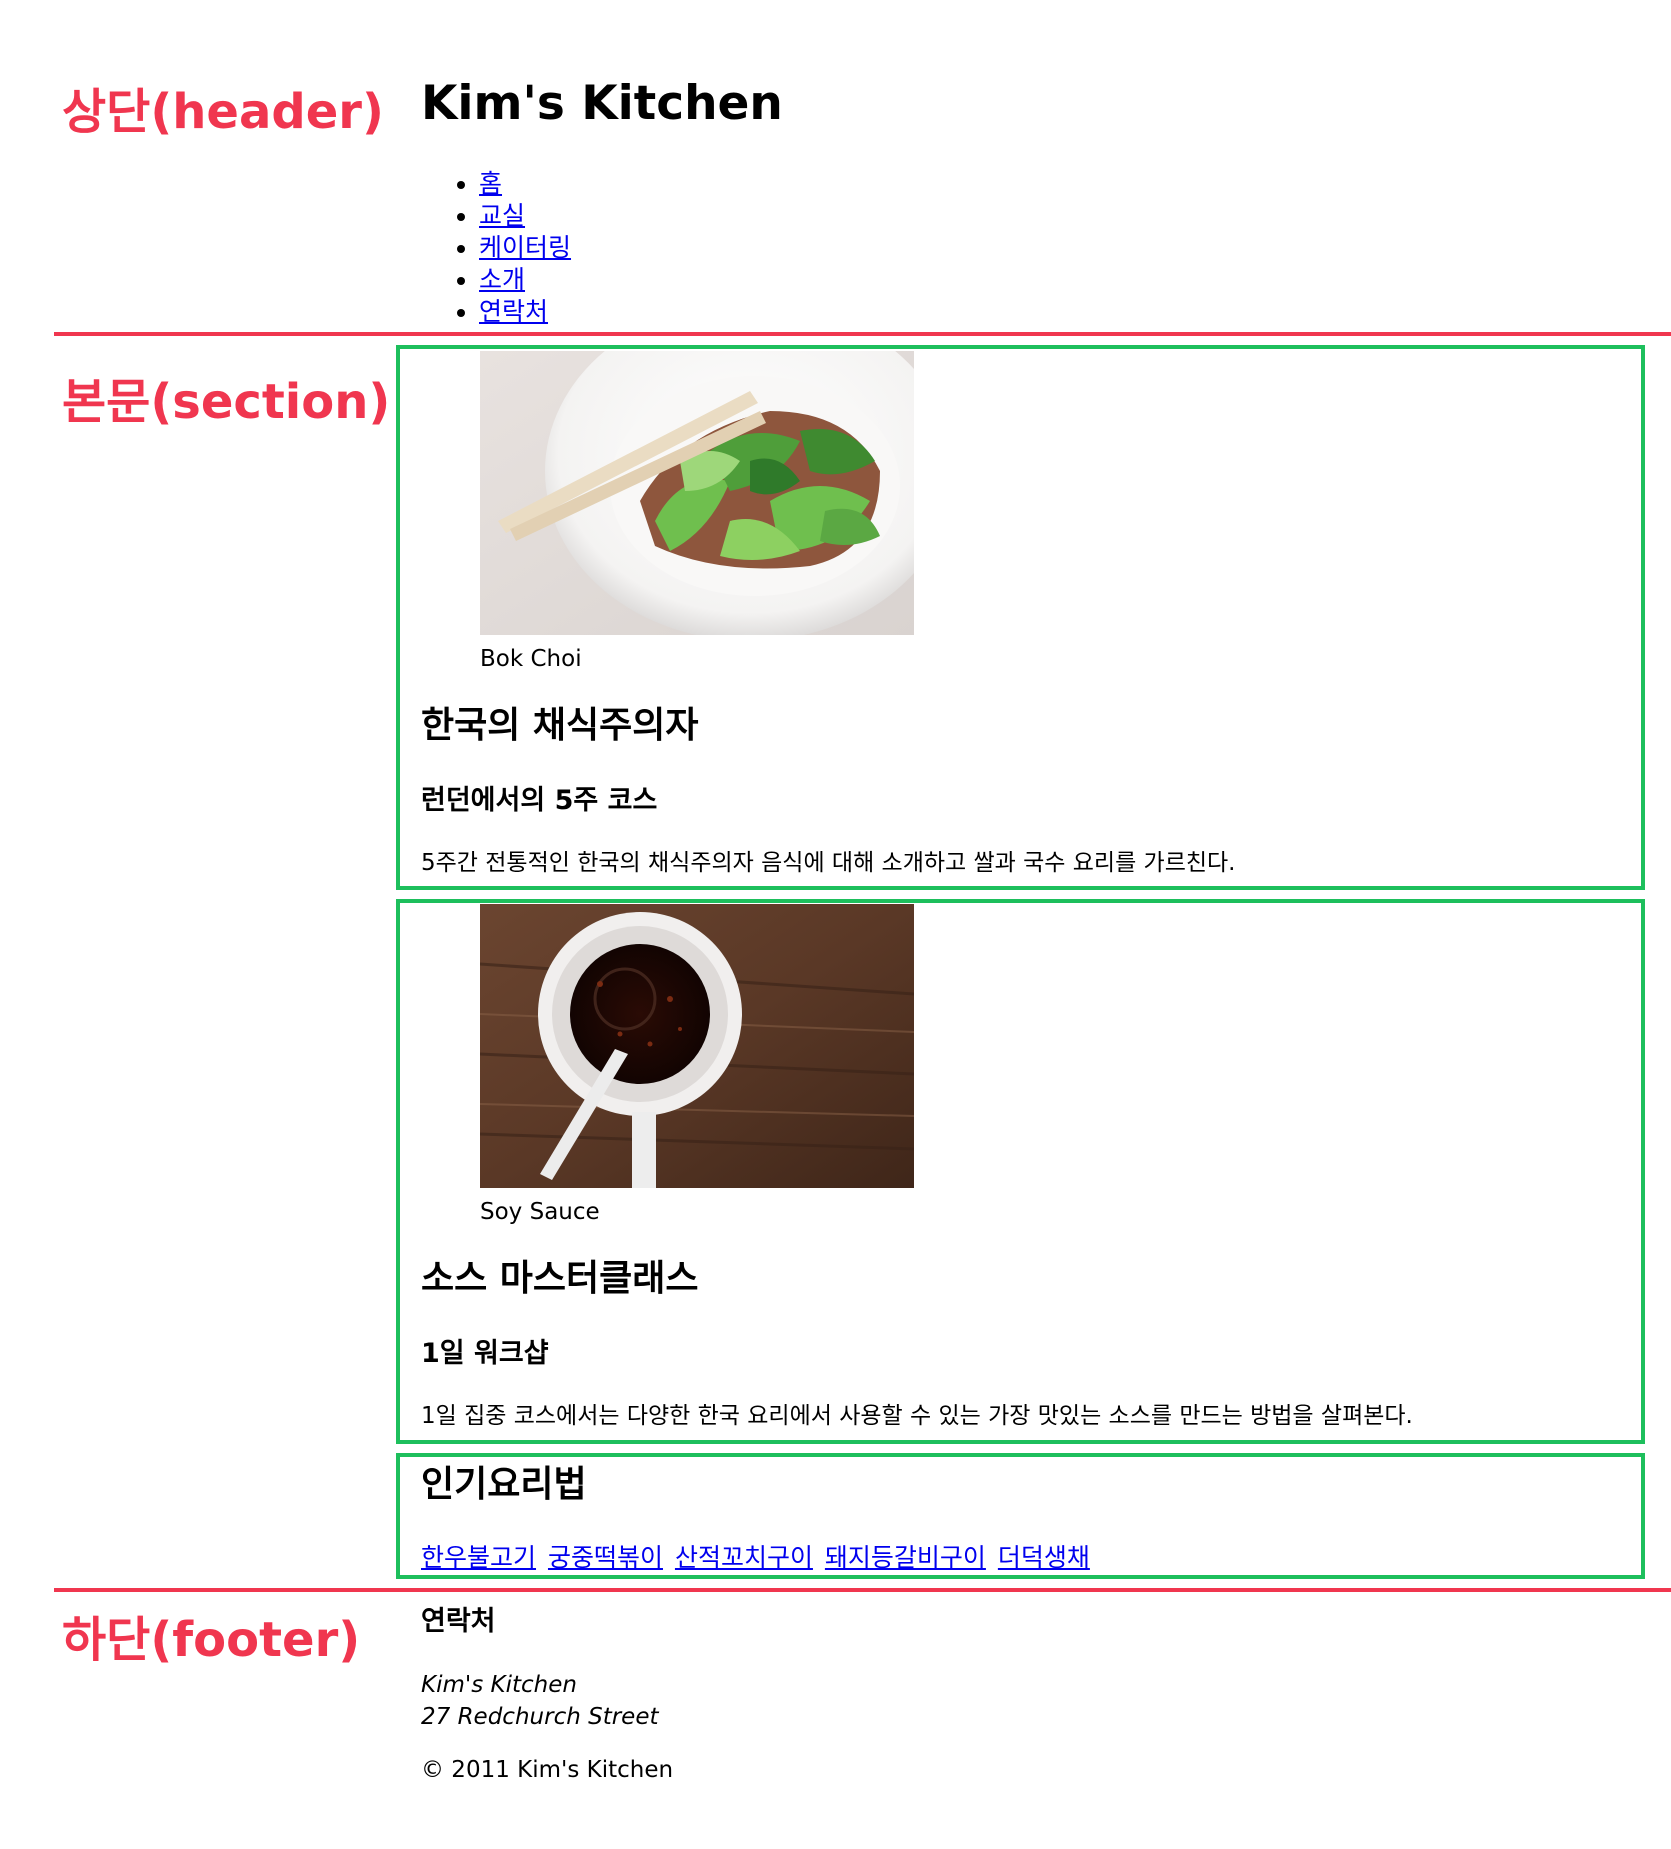 The height and width of the screenshot is (1849, 1671). I want to click on main-nav: 홈 교실 케이터링 소개 연락처, so click(496, 248).